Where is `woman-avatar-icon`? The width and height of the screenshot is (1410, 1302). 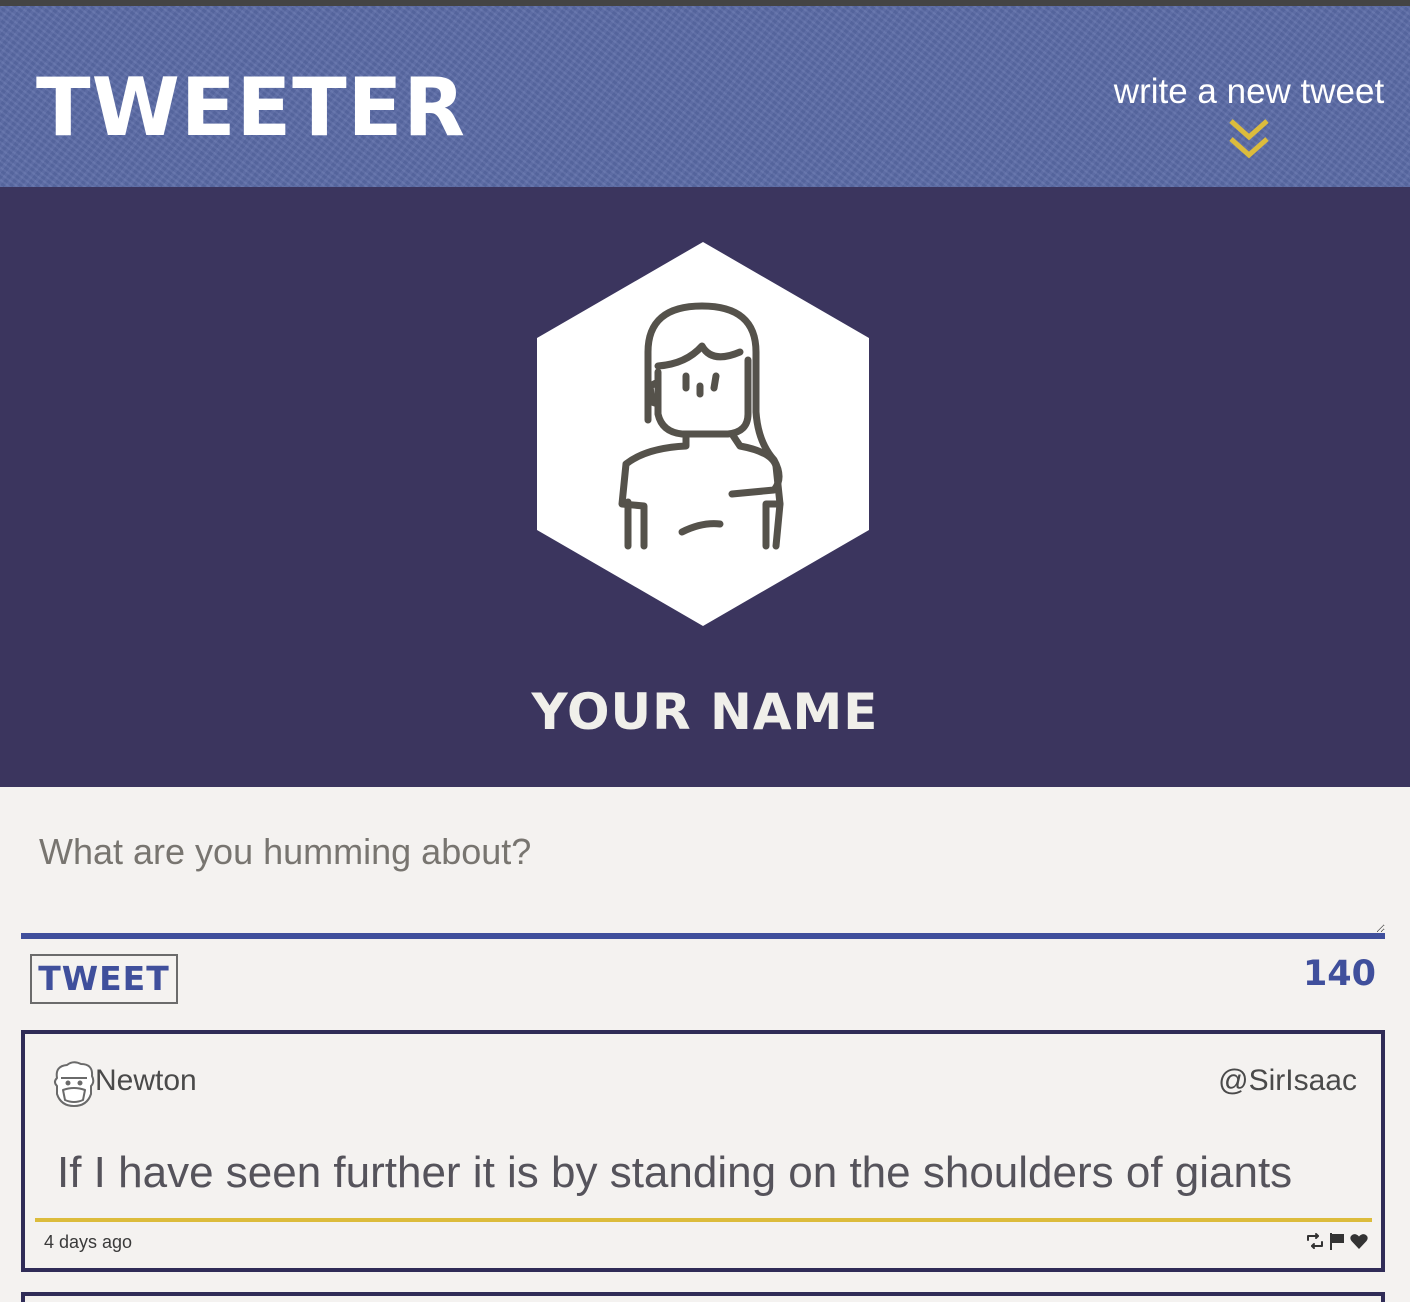
woman-avatar-icon is located at coordinates (703, 434).